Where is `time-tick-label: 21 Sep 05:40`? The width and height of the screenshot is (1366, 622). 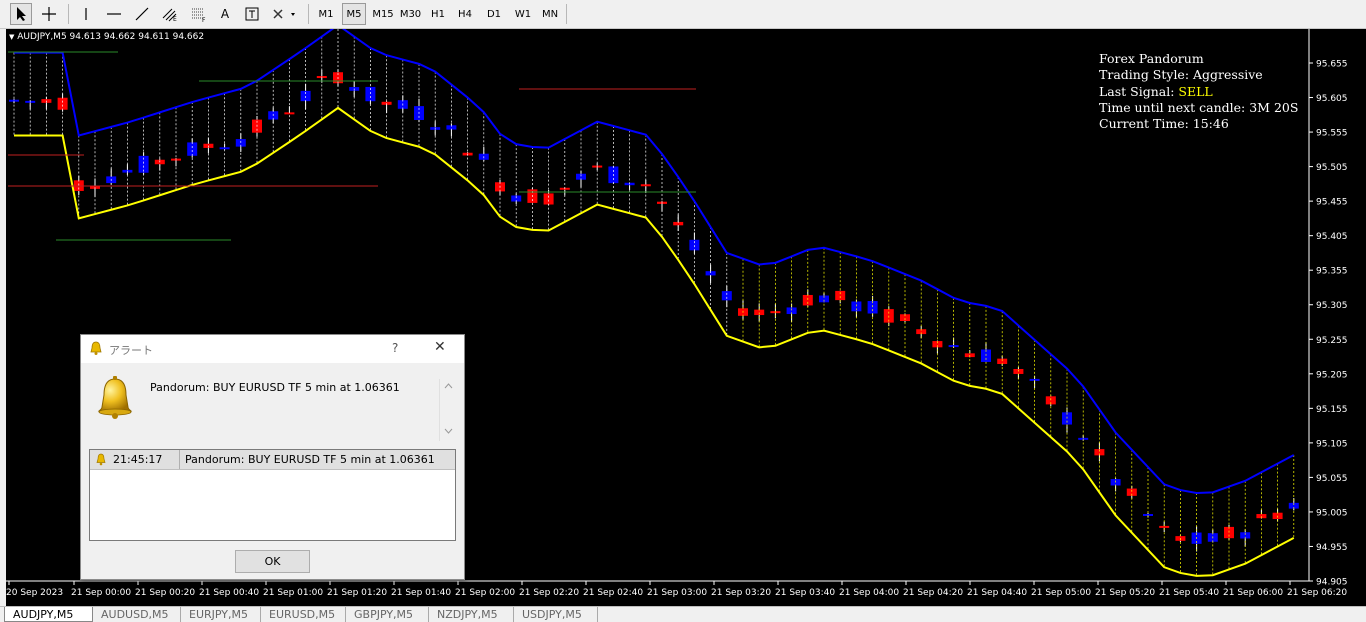
time-tick-label: 21 Sep 05:40 is located at coordinates (1189, 593).